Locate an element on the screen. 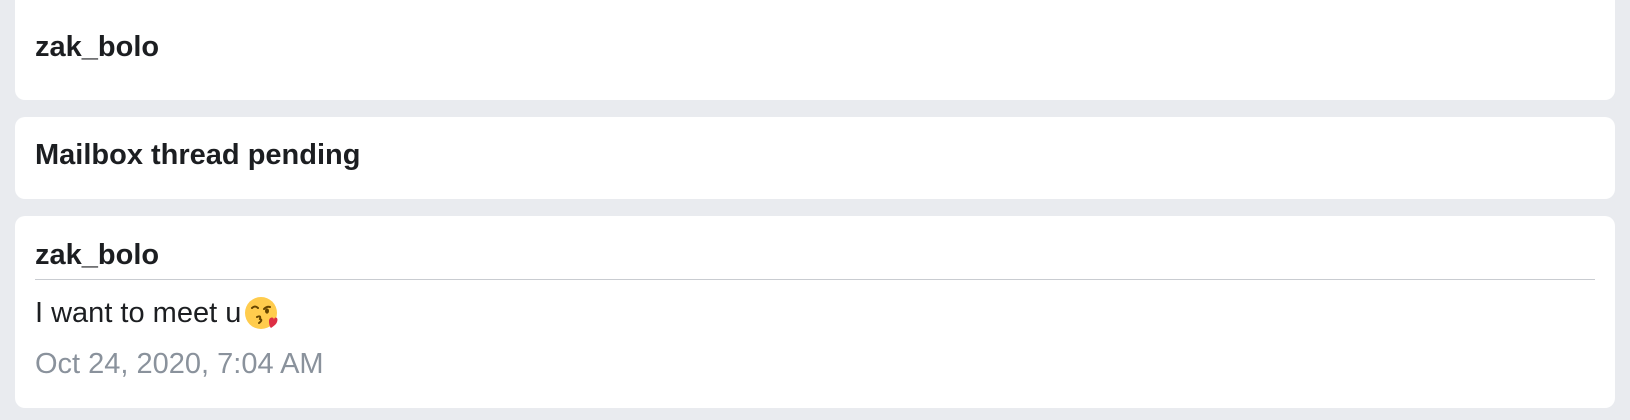 Image resolution: width=1630 pixels, height=420 pixels. face-blowing-a-kiss-icon is located at coordinates (261, 313).